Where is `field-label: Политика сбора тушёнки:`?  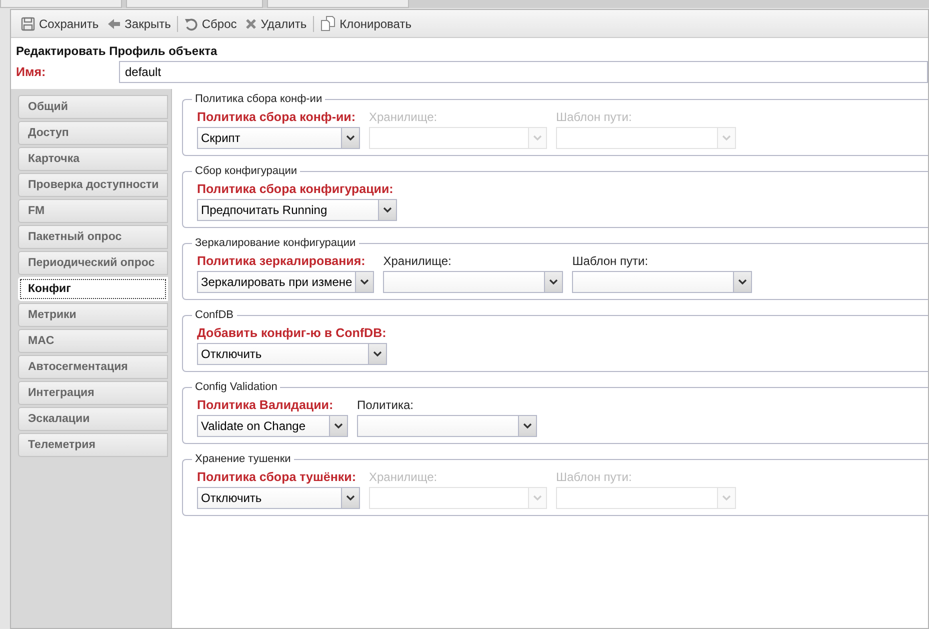 field-label: Политика сбора тушёнки: is located at coordinates (277, 477).